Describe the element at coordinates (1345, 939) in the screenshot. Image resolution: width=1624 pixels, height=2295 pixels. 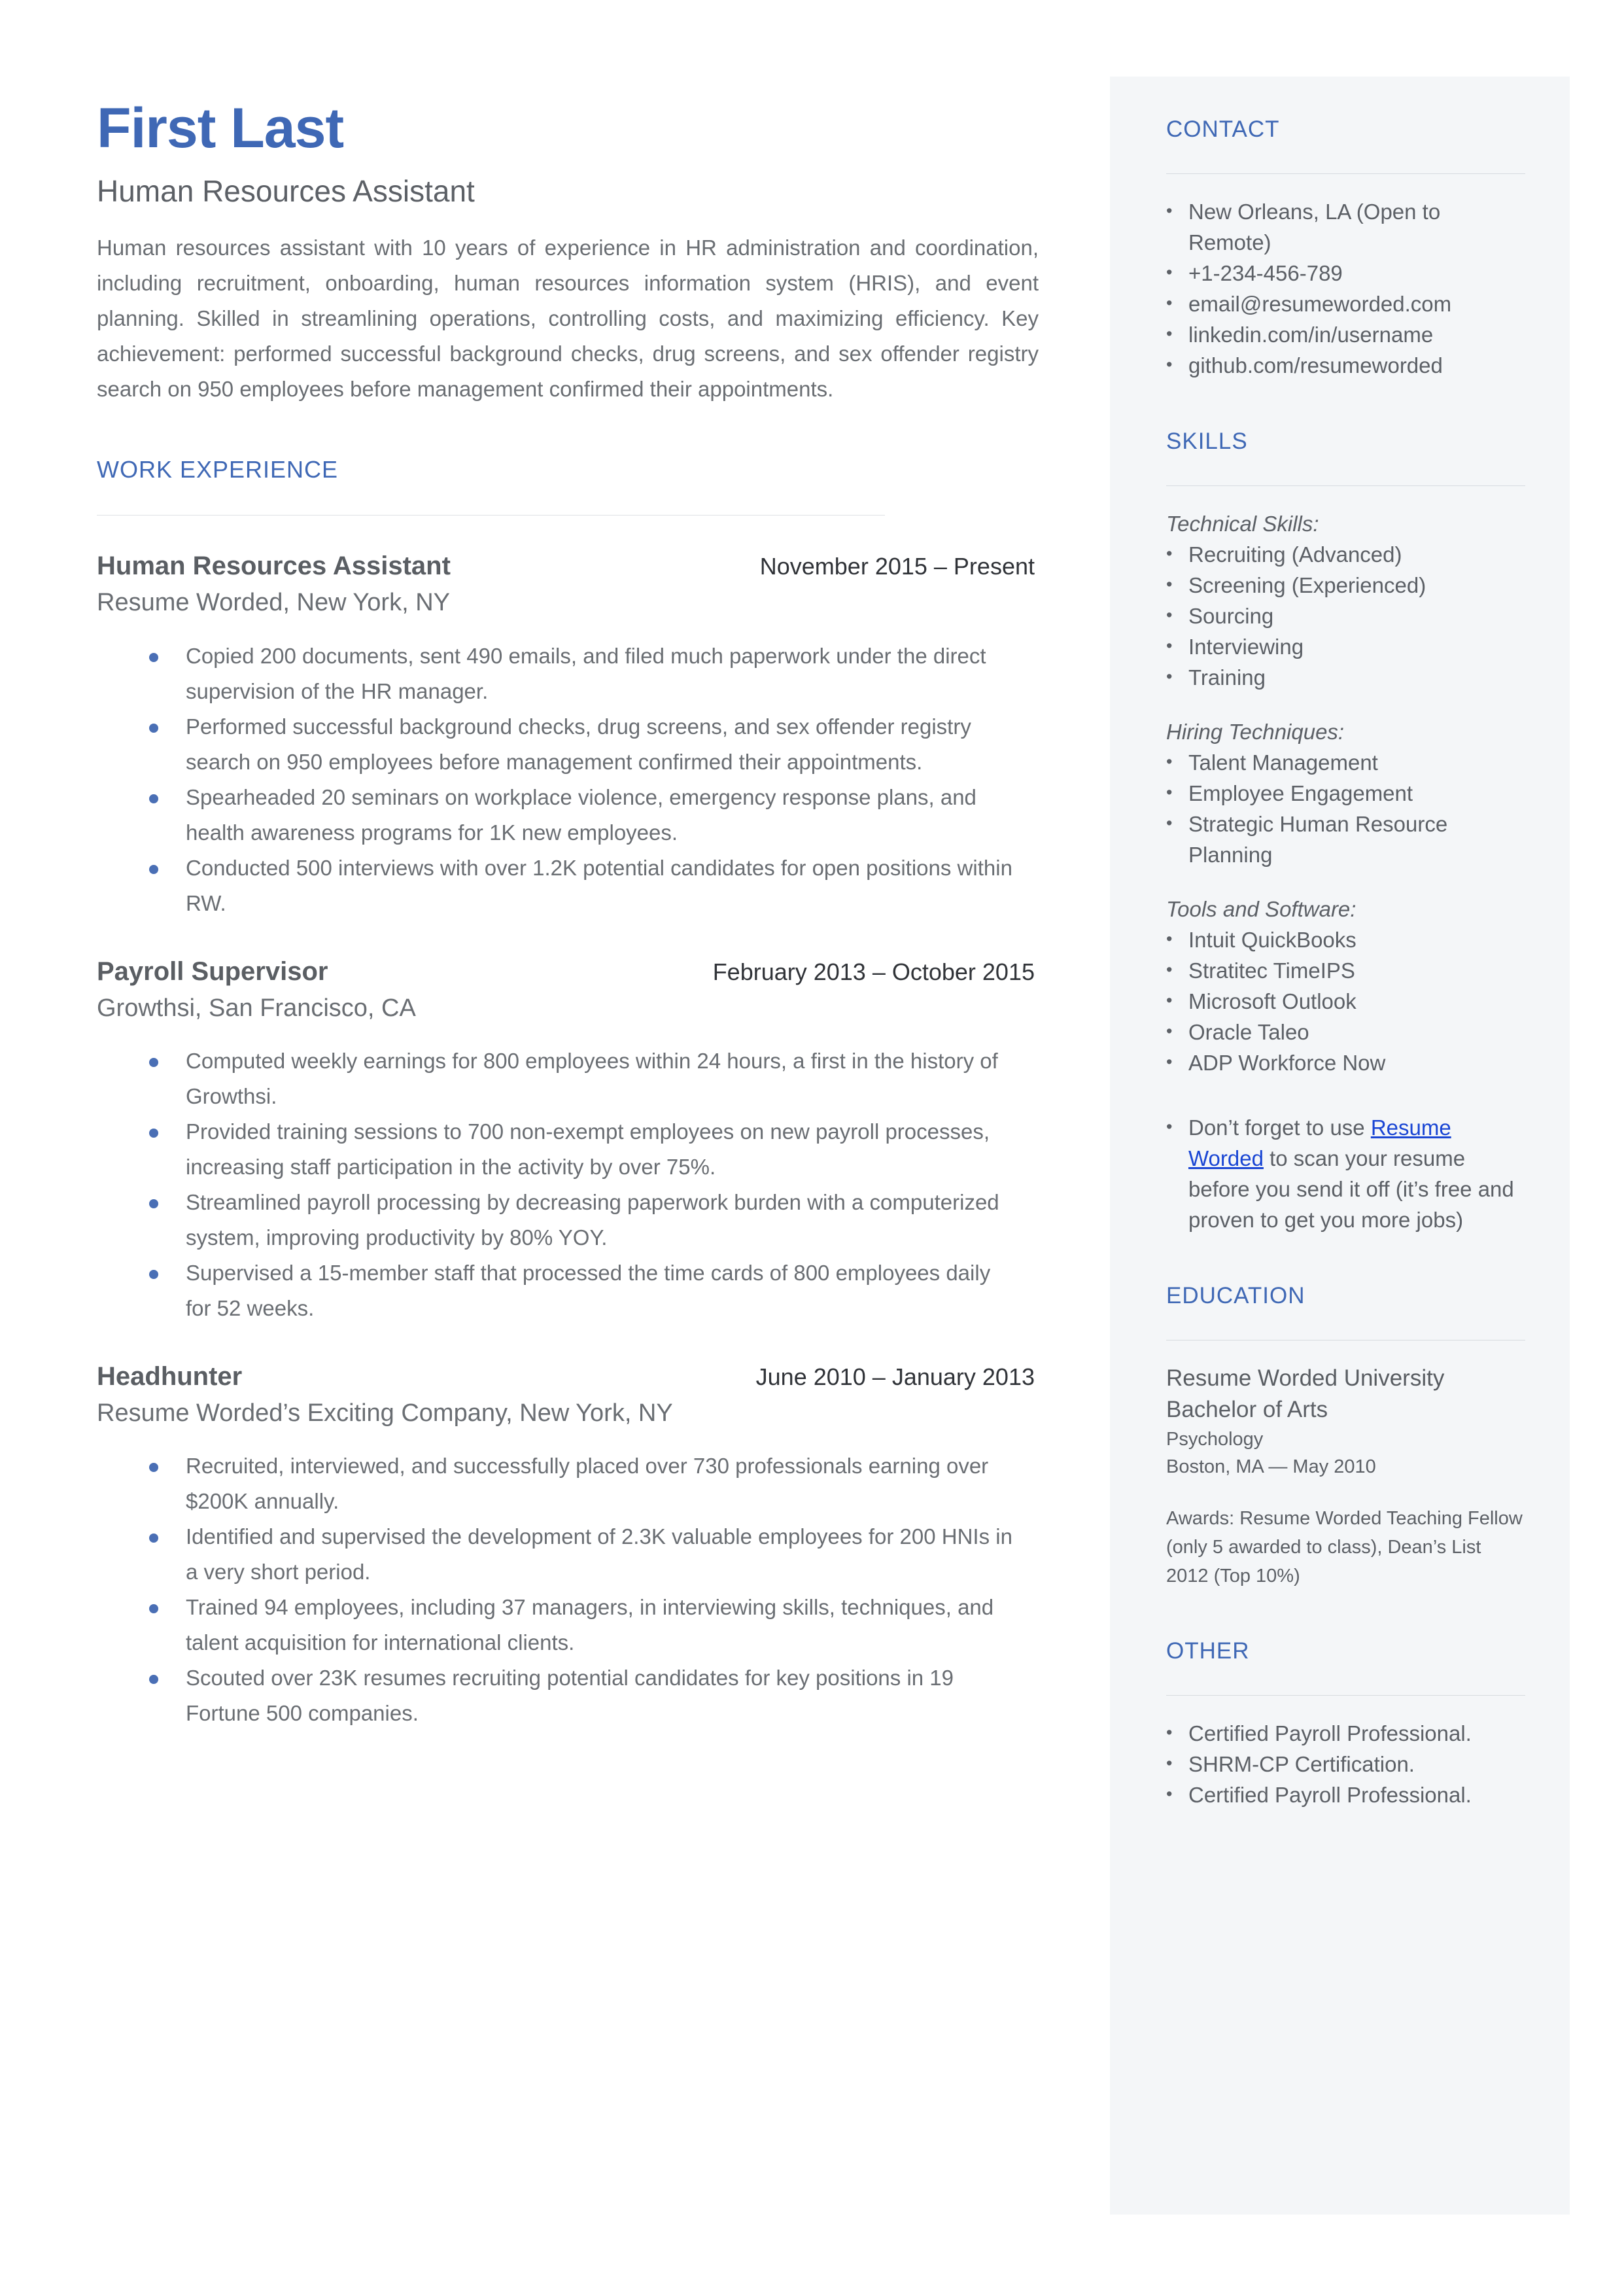
I see `skill-item: Intuit QuickBooks` at that location.